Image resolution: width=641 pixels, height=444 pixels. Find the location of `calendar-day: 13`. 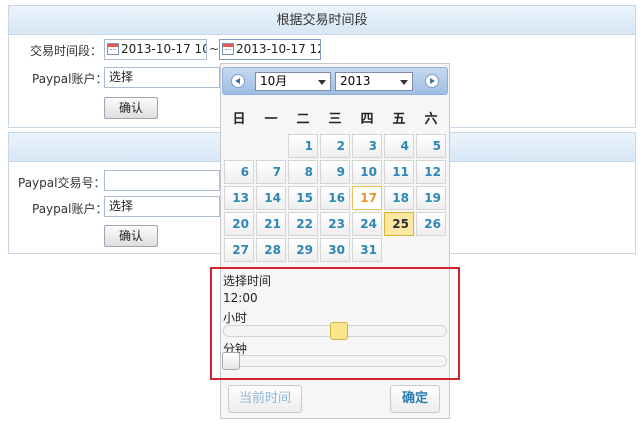

calendar-day: 13 is located at coordinates (239, 198).